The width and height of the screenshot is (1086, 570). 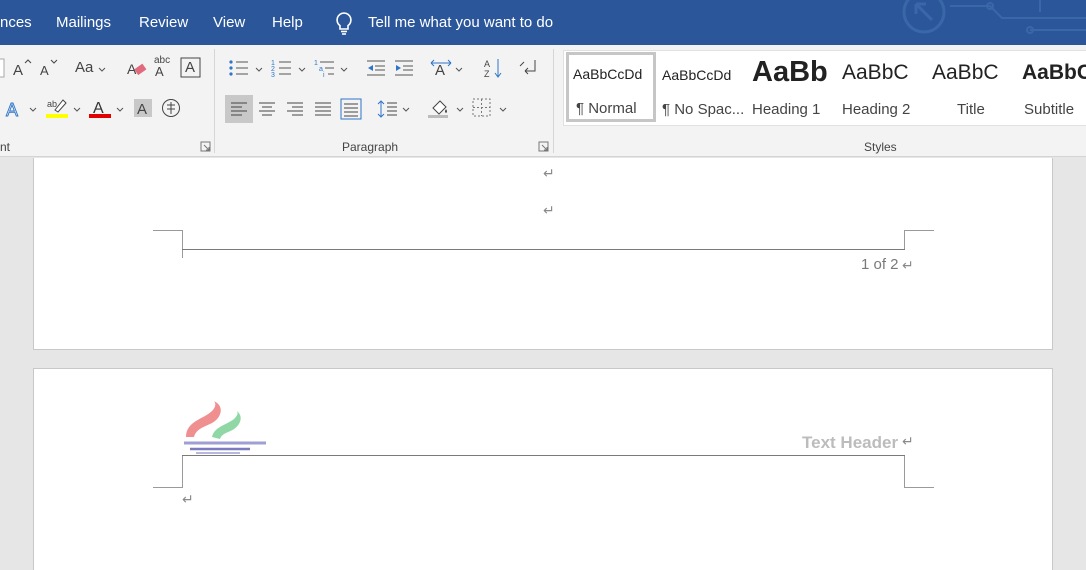 What do you see at coordinates (48, 68) in the screenshot?
I see `shrink-font-icon: A` at bounding box center [48, 68].